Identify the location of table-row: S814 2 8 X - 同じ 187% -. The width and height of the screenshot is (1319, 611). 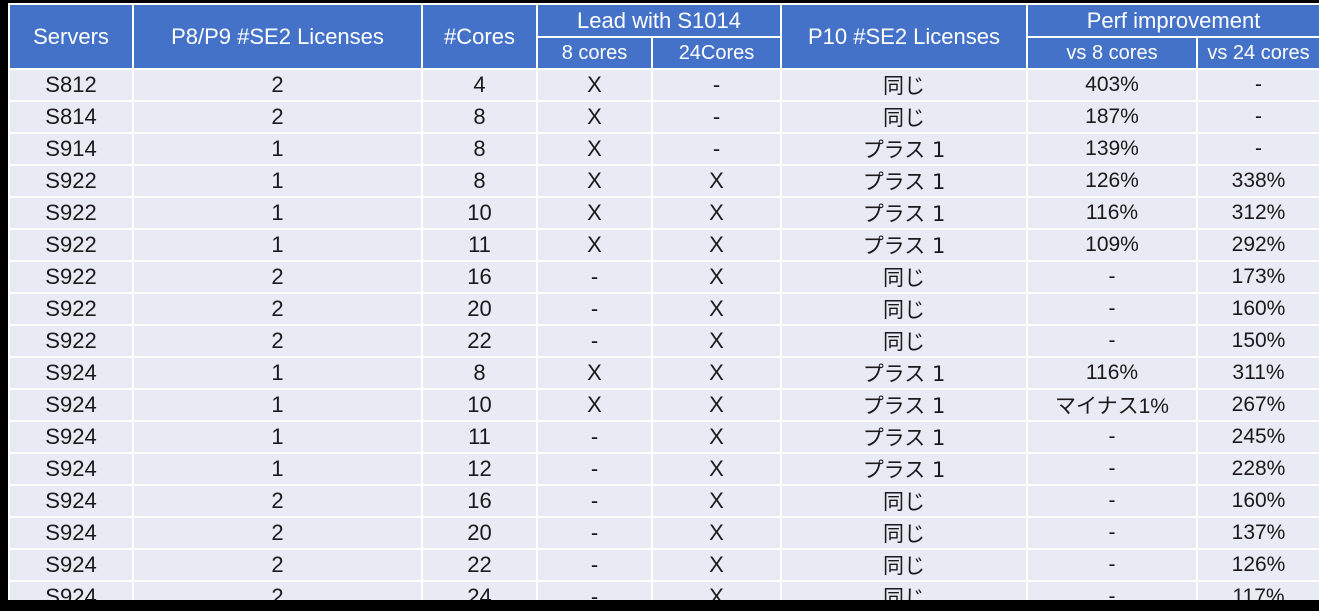
(663, 117).